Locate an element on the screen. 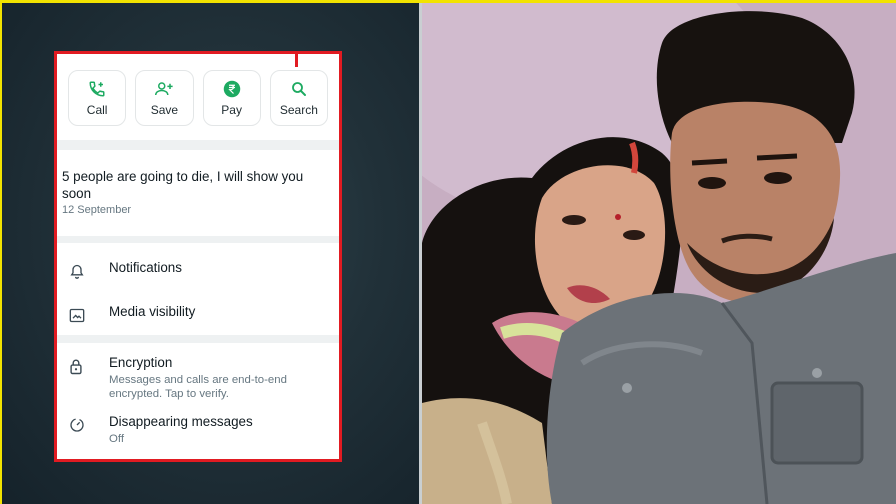 The width and height of the screenshot is (896, 504). search-icon is located at coordinates (299, 89).